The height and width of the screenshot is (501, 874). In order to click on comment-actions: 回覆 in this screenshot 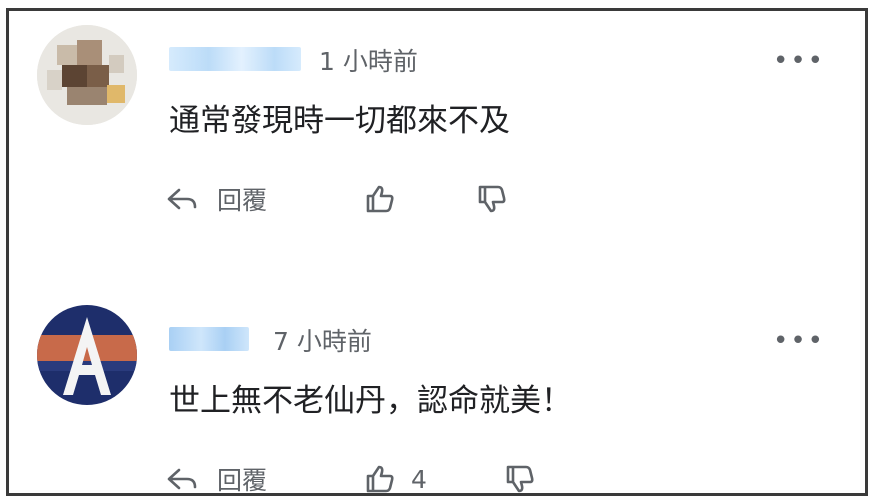, I will do `click(425, 199)`.